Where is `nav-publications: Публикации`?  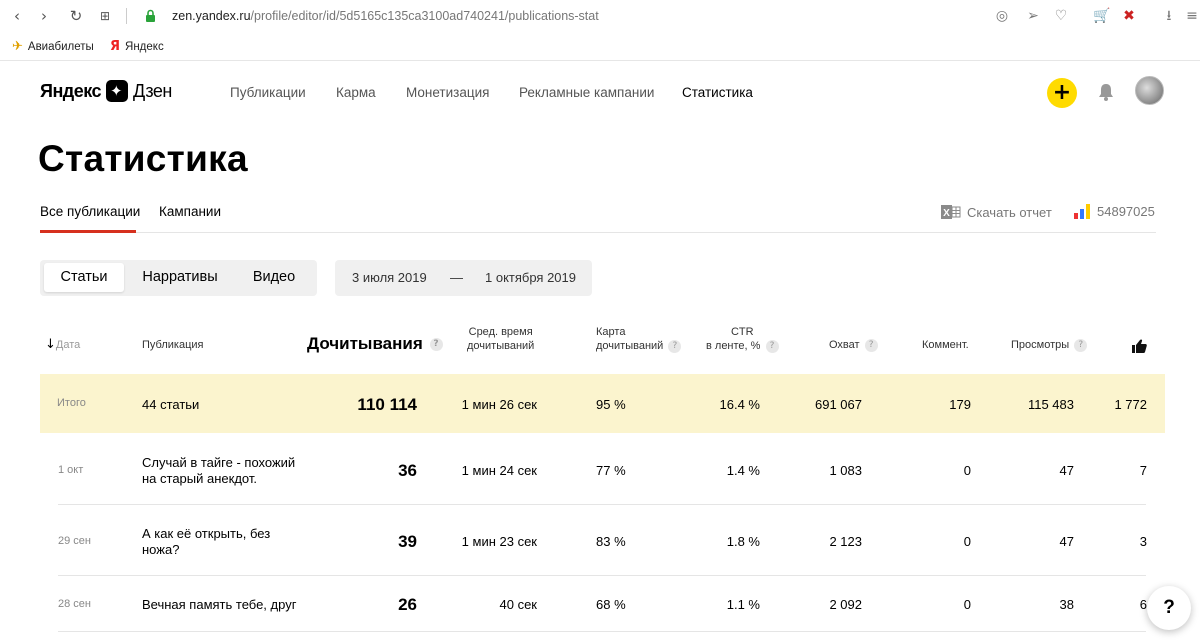
nav-publications: Публикации is located at coordinates (268, 92).